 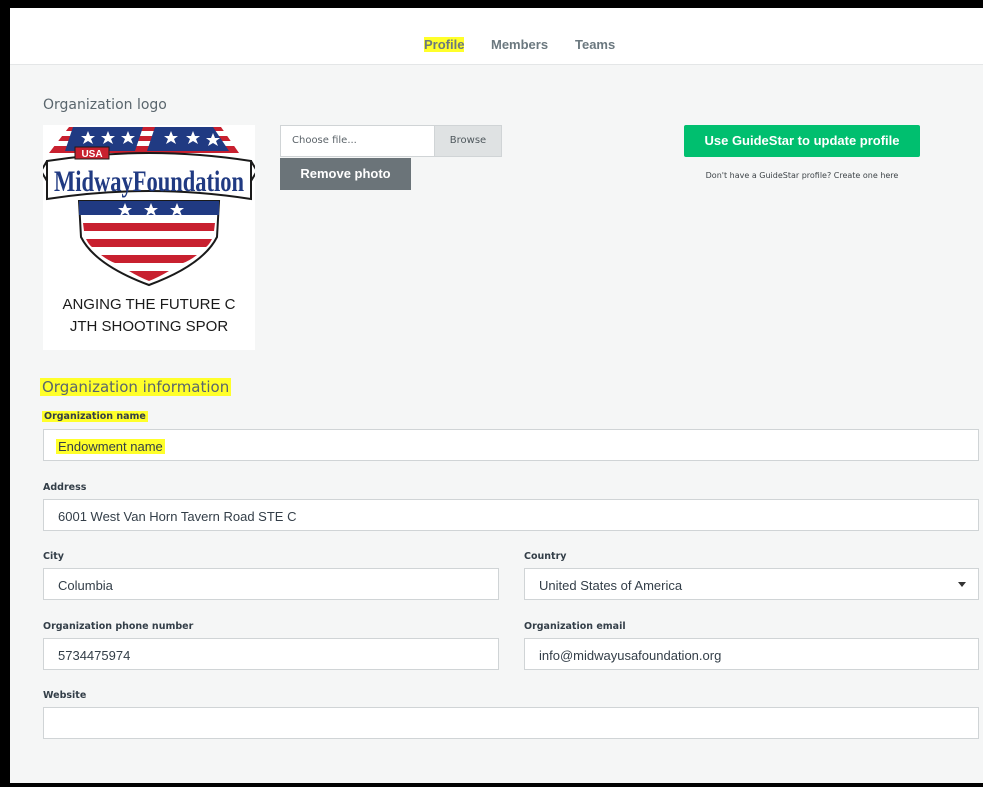 I want to click on tab-profile: Profile, so click(x=444, y=44).